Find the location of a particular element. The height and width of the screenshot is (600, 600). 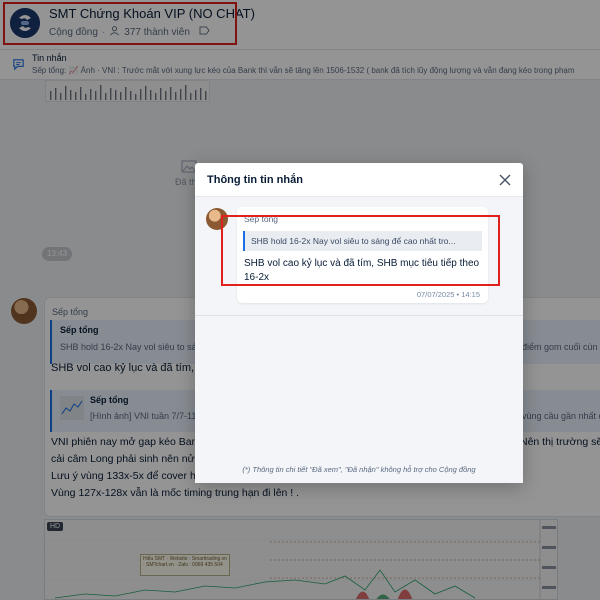

close-icon is located at coordinates (505, 180).